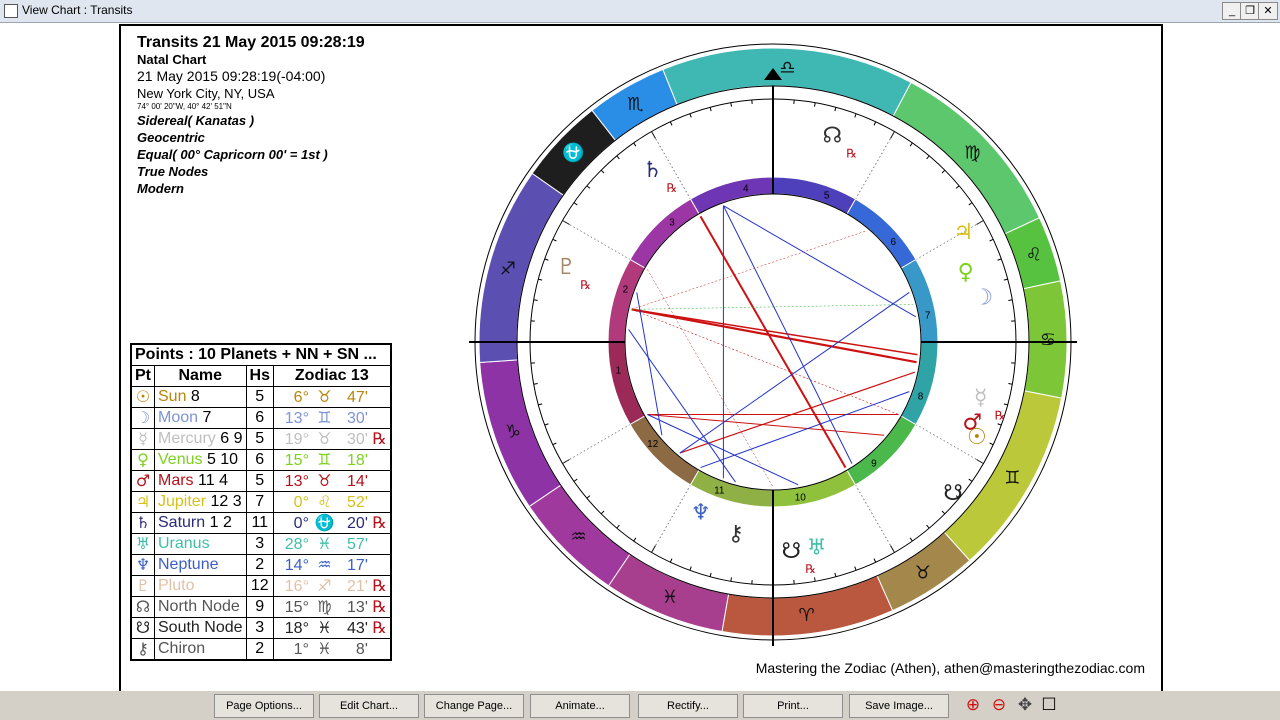 This screenshot has height=720, width=1280. I want to click on planet-name-cell: Mars 11 4, so click(200, 481).